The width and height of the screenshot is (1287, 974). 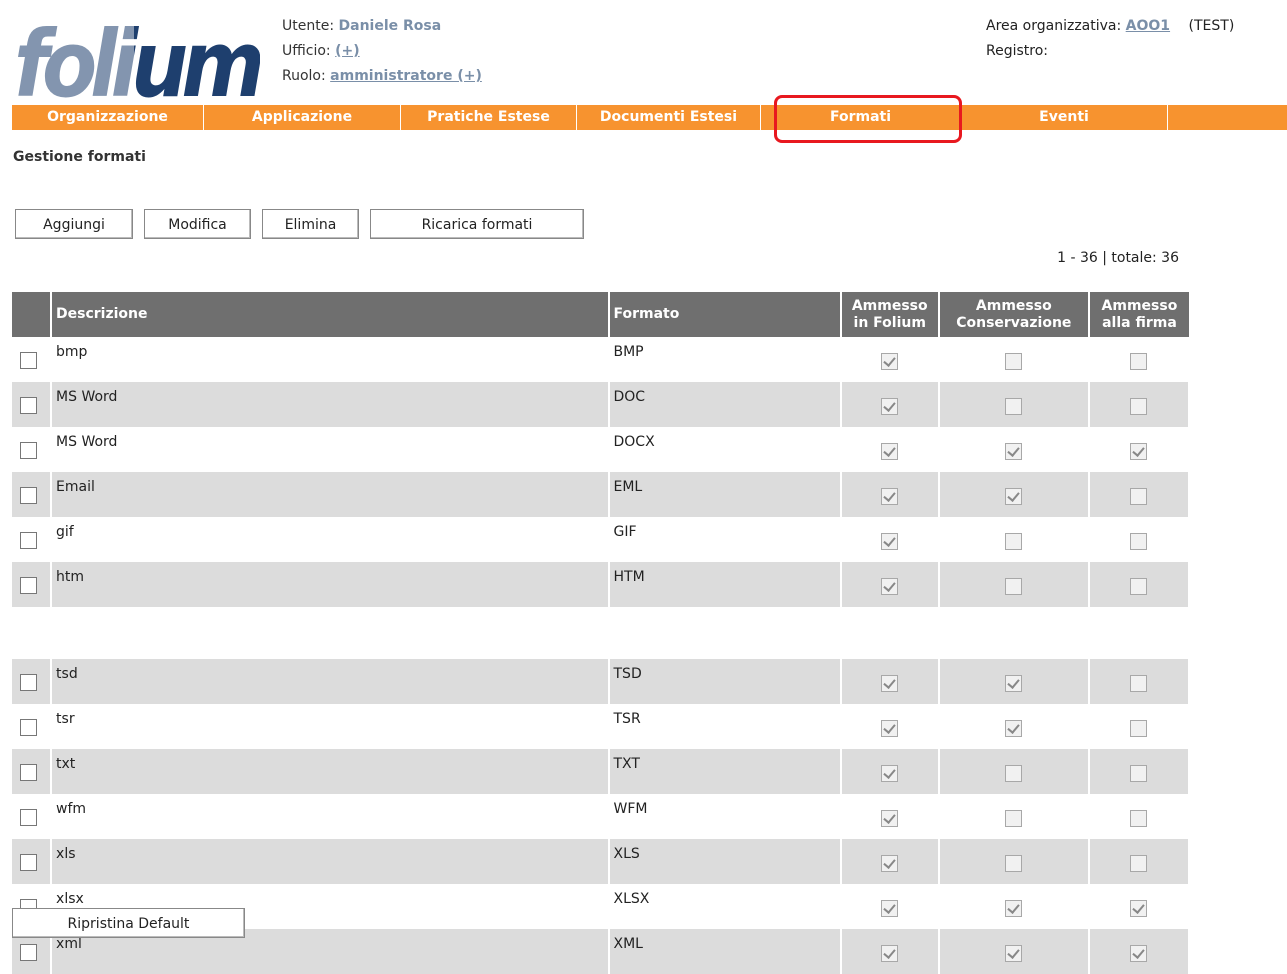 What do you see at coordinates (889, 305) in the screenshot?
I see `folium-header-line1: Ammesso` at bounding box center [889, 305].